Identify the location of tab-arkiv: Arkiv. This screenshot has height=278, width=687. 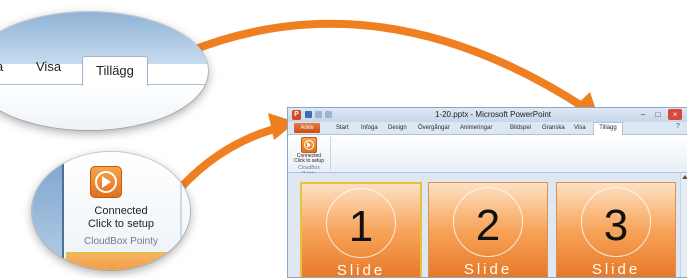
(307, 128).